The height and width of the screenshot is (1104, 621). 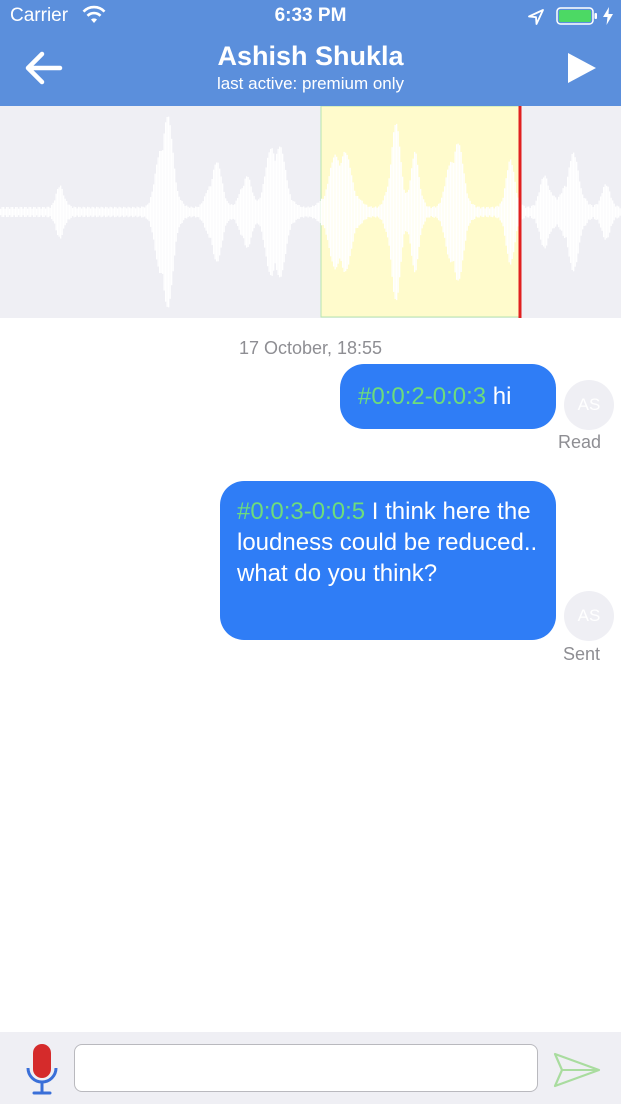 I want to click on microphone-icon, so click(x=42, y=1070).